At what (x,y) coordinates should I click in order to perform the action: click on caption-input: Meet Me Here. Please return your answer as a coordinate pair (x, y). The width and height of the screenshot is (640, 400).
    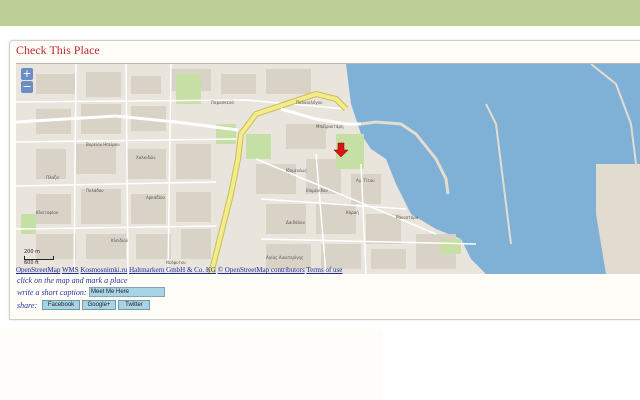
    Looking at the image, I should click on (127, 292).